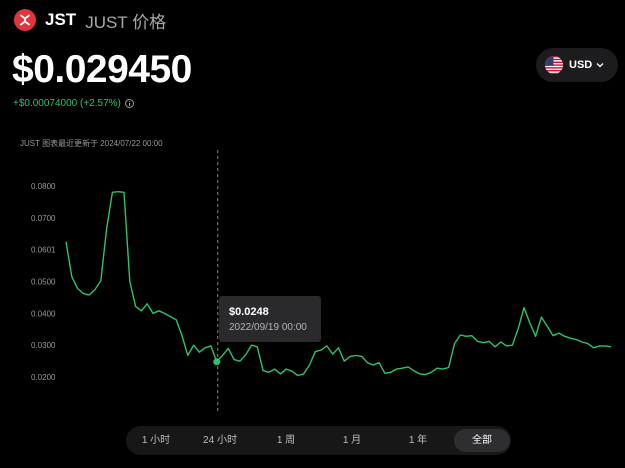  Describe the element at coordinates (220, 440) in the screenshot. I see `range-button: 24 小时` at that location.